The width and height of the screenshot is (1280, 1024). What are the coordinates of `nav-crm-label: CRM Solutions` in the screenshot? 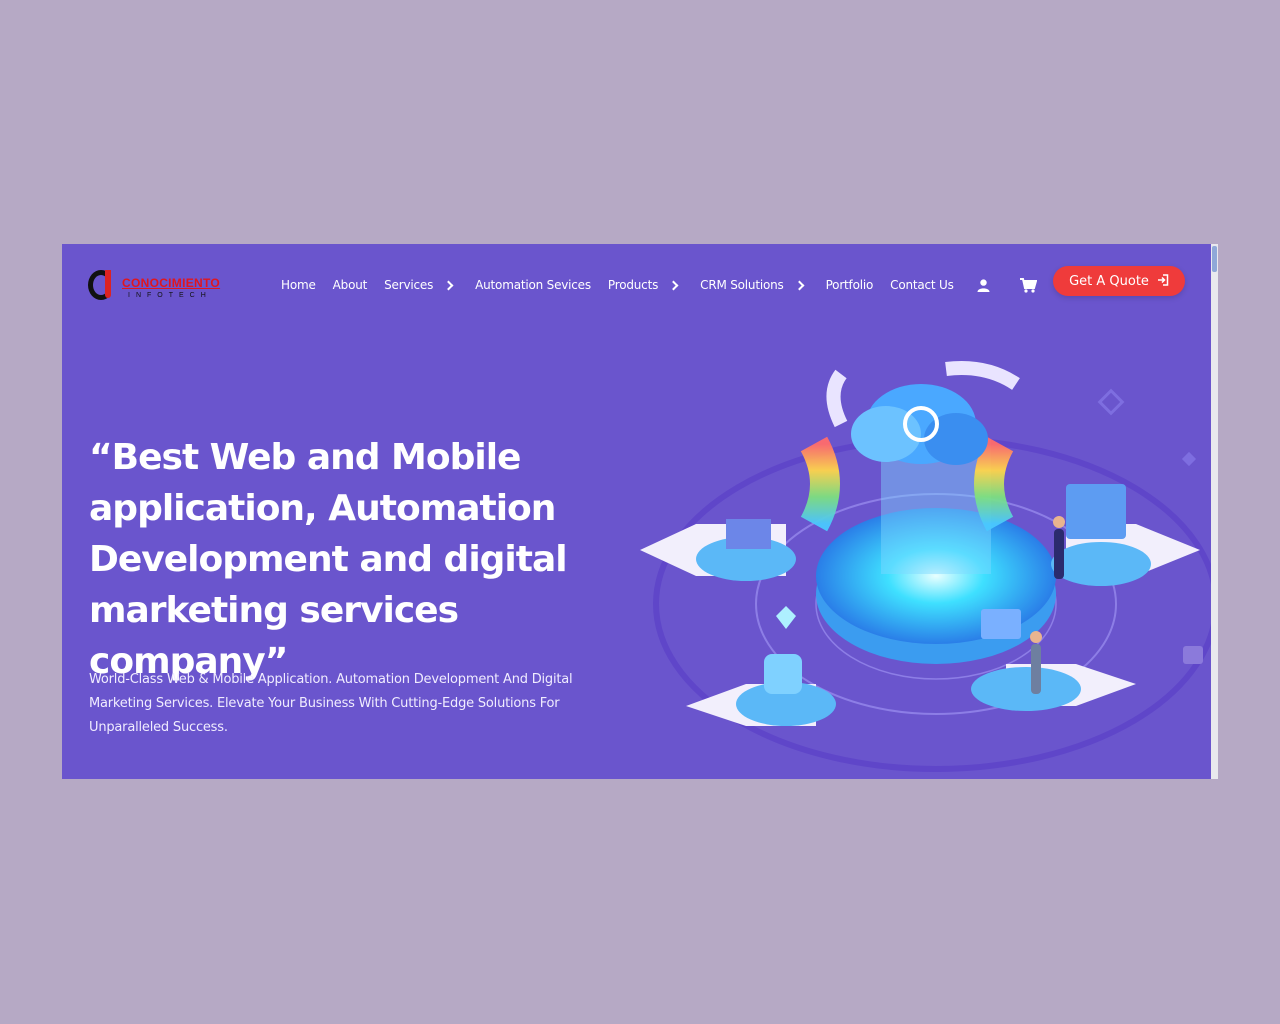 It's located at (742, 285).